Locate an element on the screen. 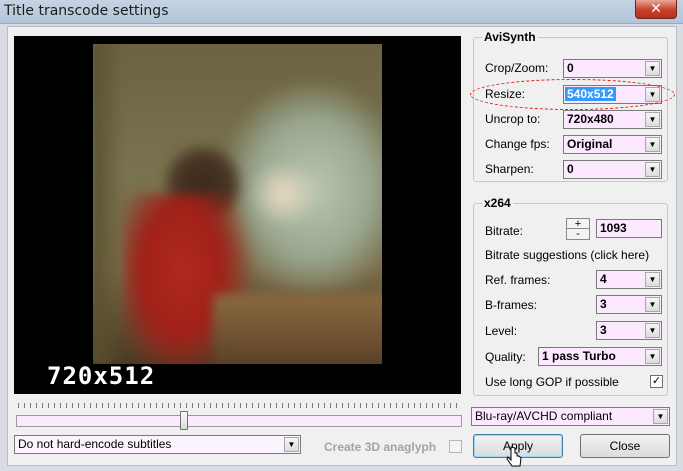 The image size is (683, 471). mouse-pointer-icon is located at coordinates (514, 456).